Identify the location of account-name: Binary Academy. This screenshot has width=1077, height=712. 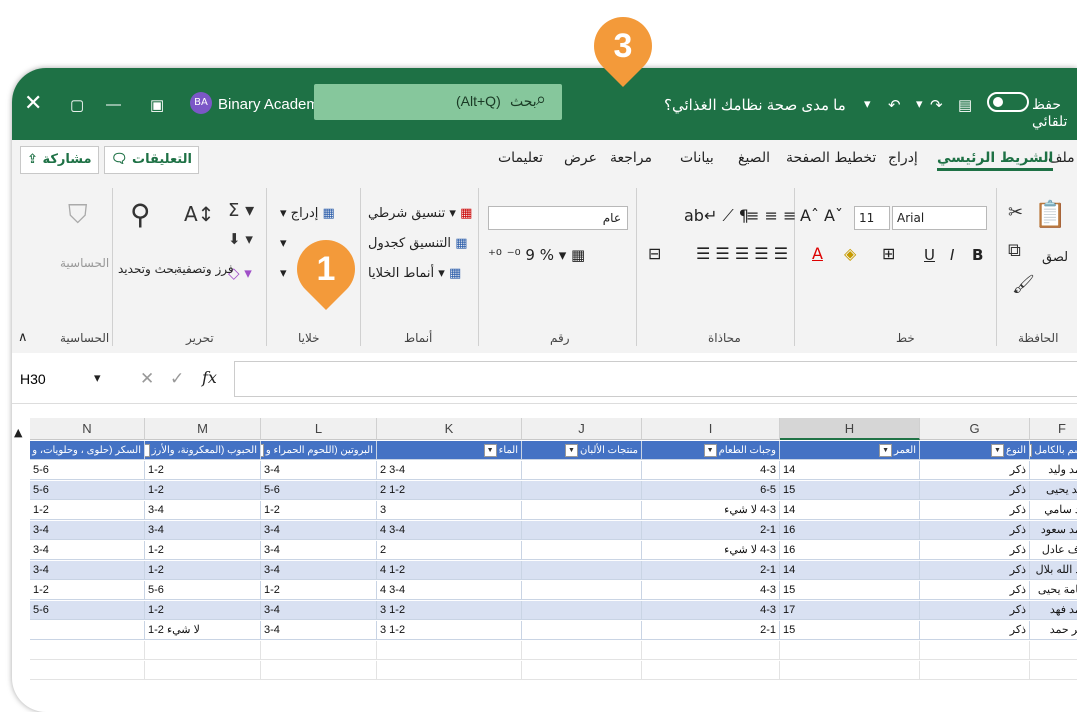
(272, 104).